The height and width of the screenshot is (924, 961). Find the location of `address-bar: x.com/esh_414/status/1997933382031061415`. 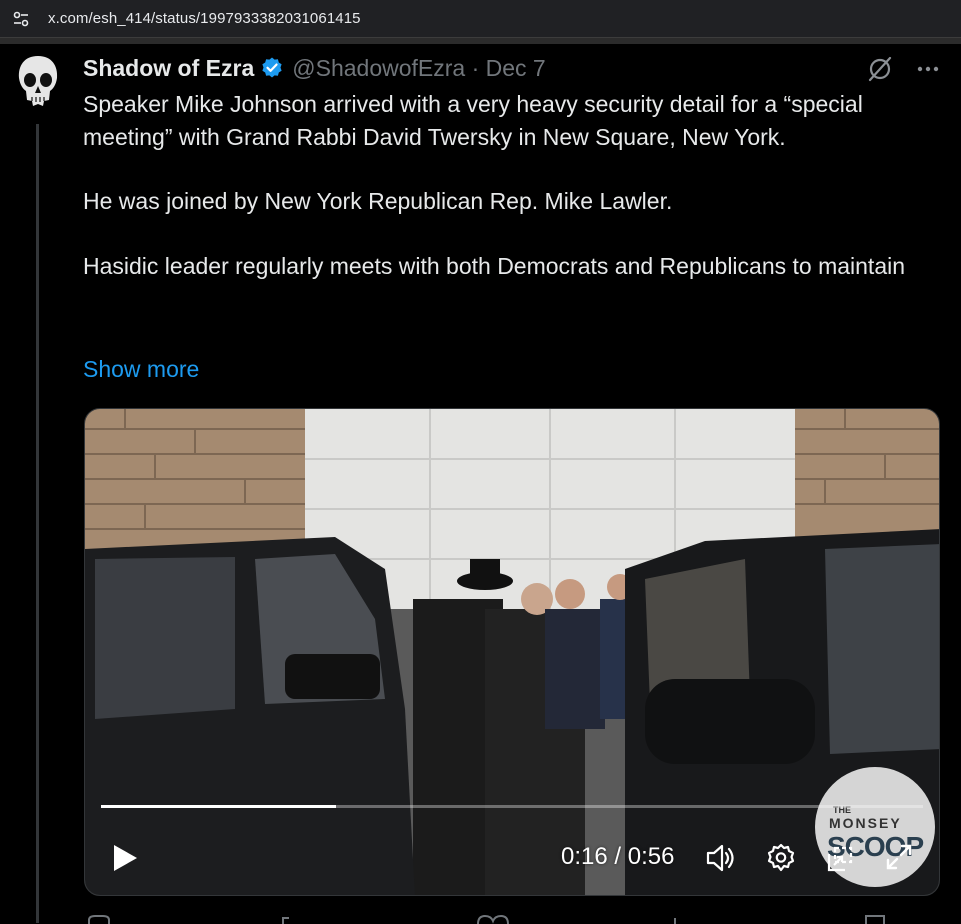

address-bar: x.com/esh_414/status/1997933382031061415 is located at coordinates (480, 19).